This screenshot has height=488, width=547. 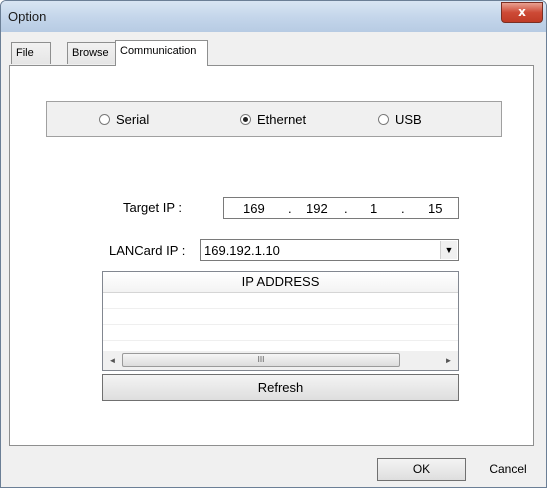 What do you see at coordinates (280, 321) in the screenshot?
I see `ip-address-list: IP ADDRESS ◄ III ►` at bounding box center [280, 321].